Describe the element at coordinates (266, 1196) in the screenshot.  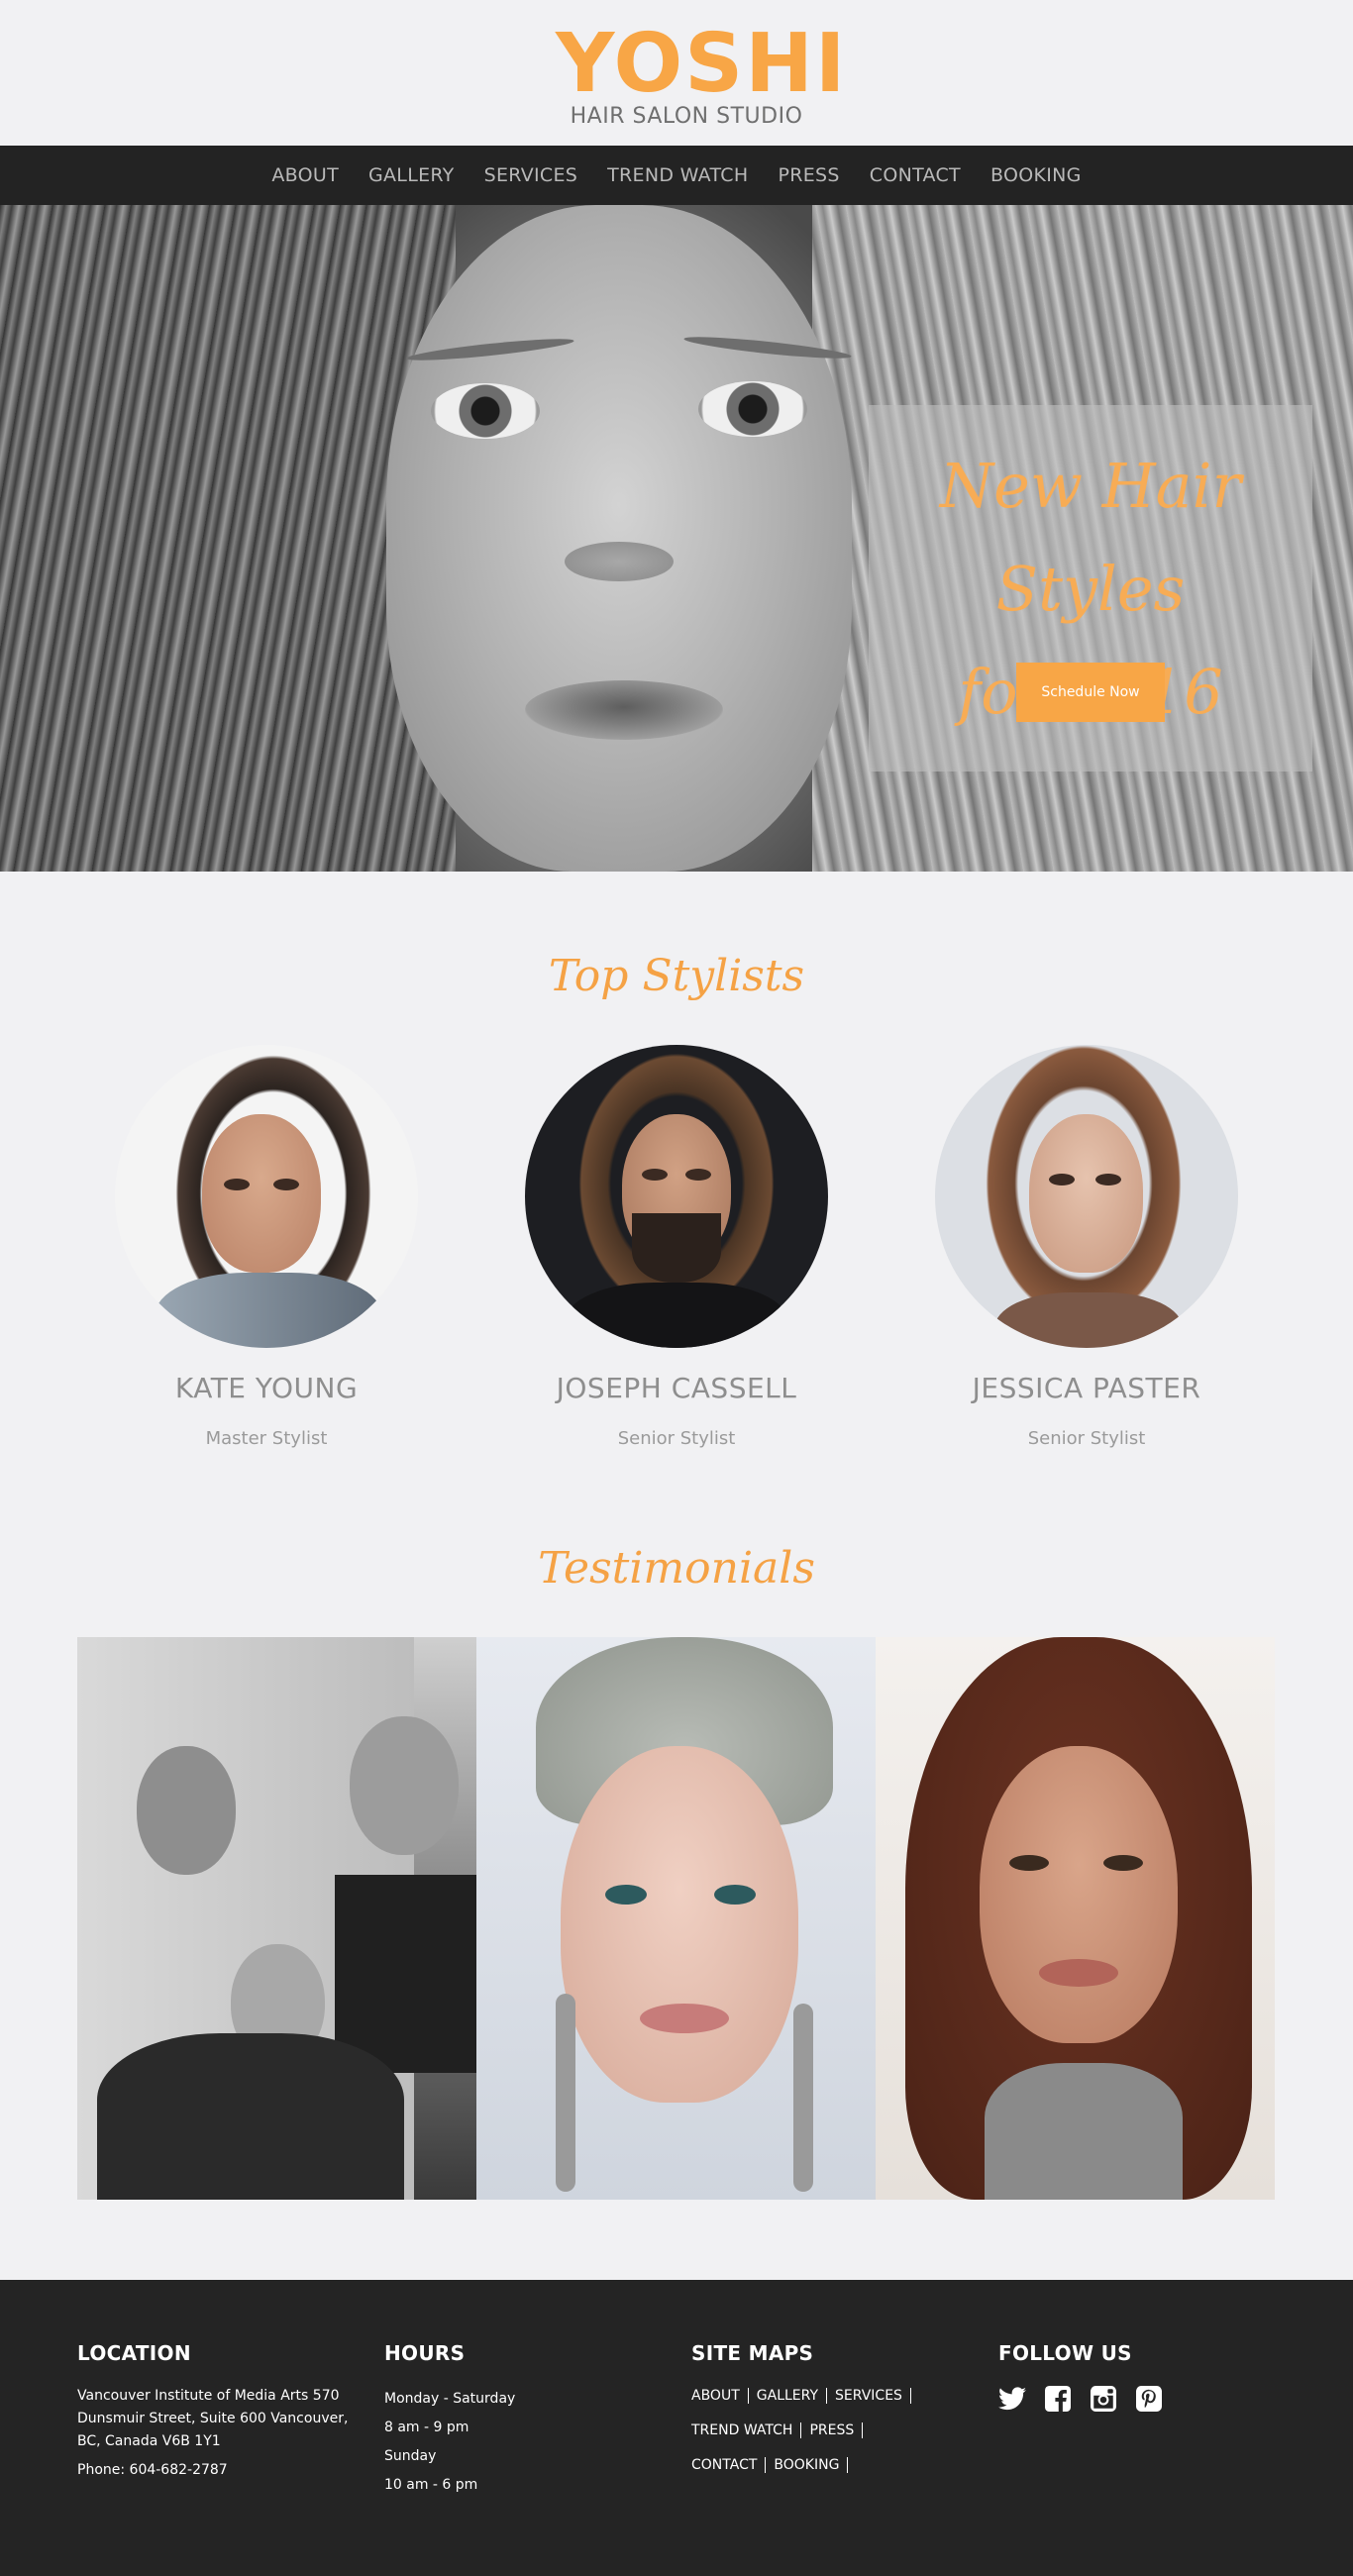
I see `stylist-avatar-kate-young` at that location.